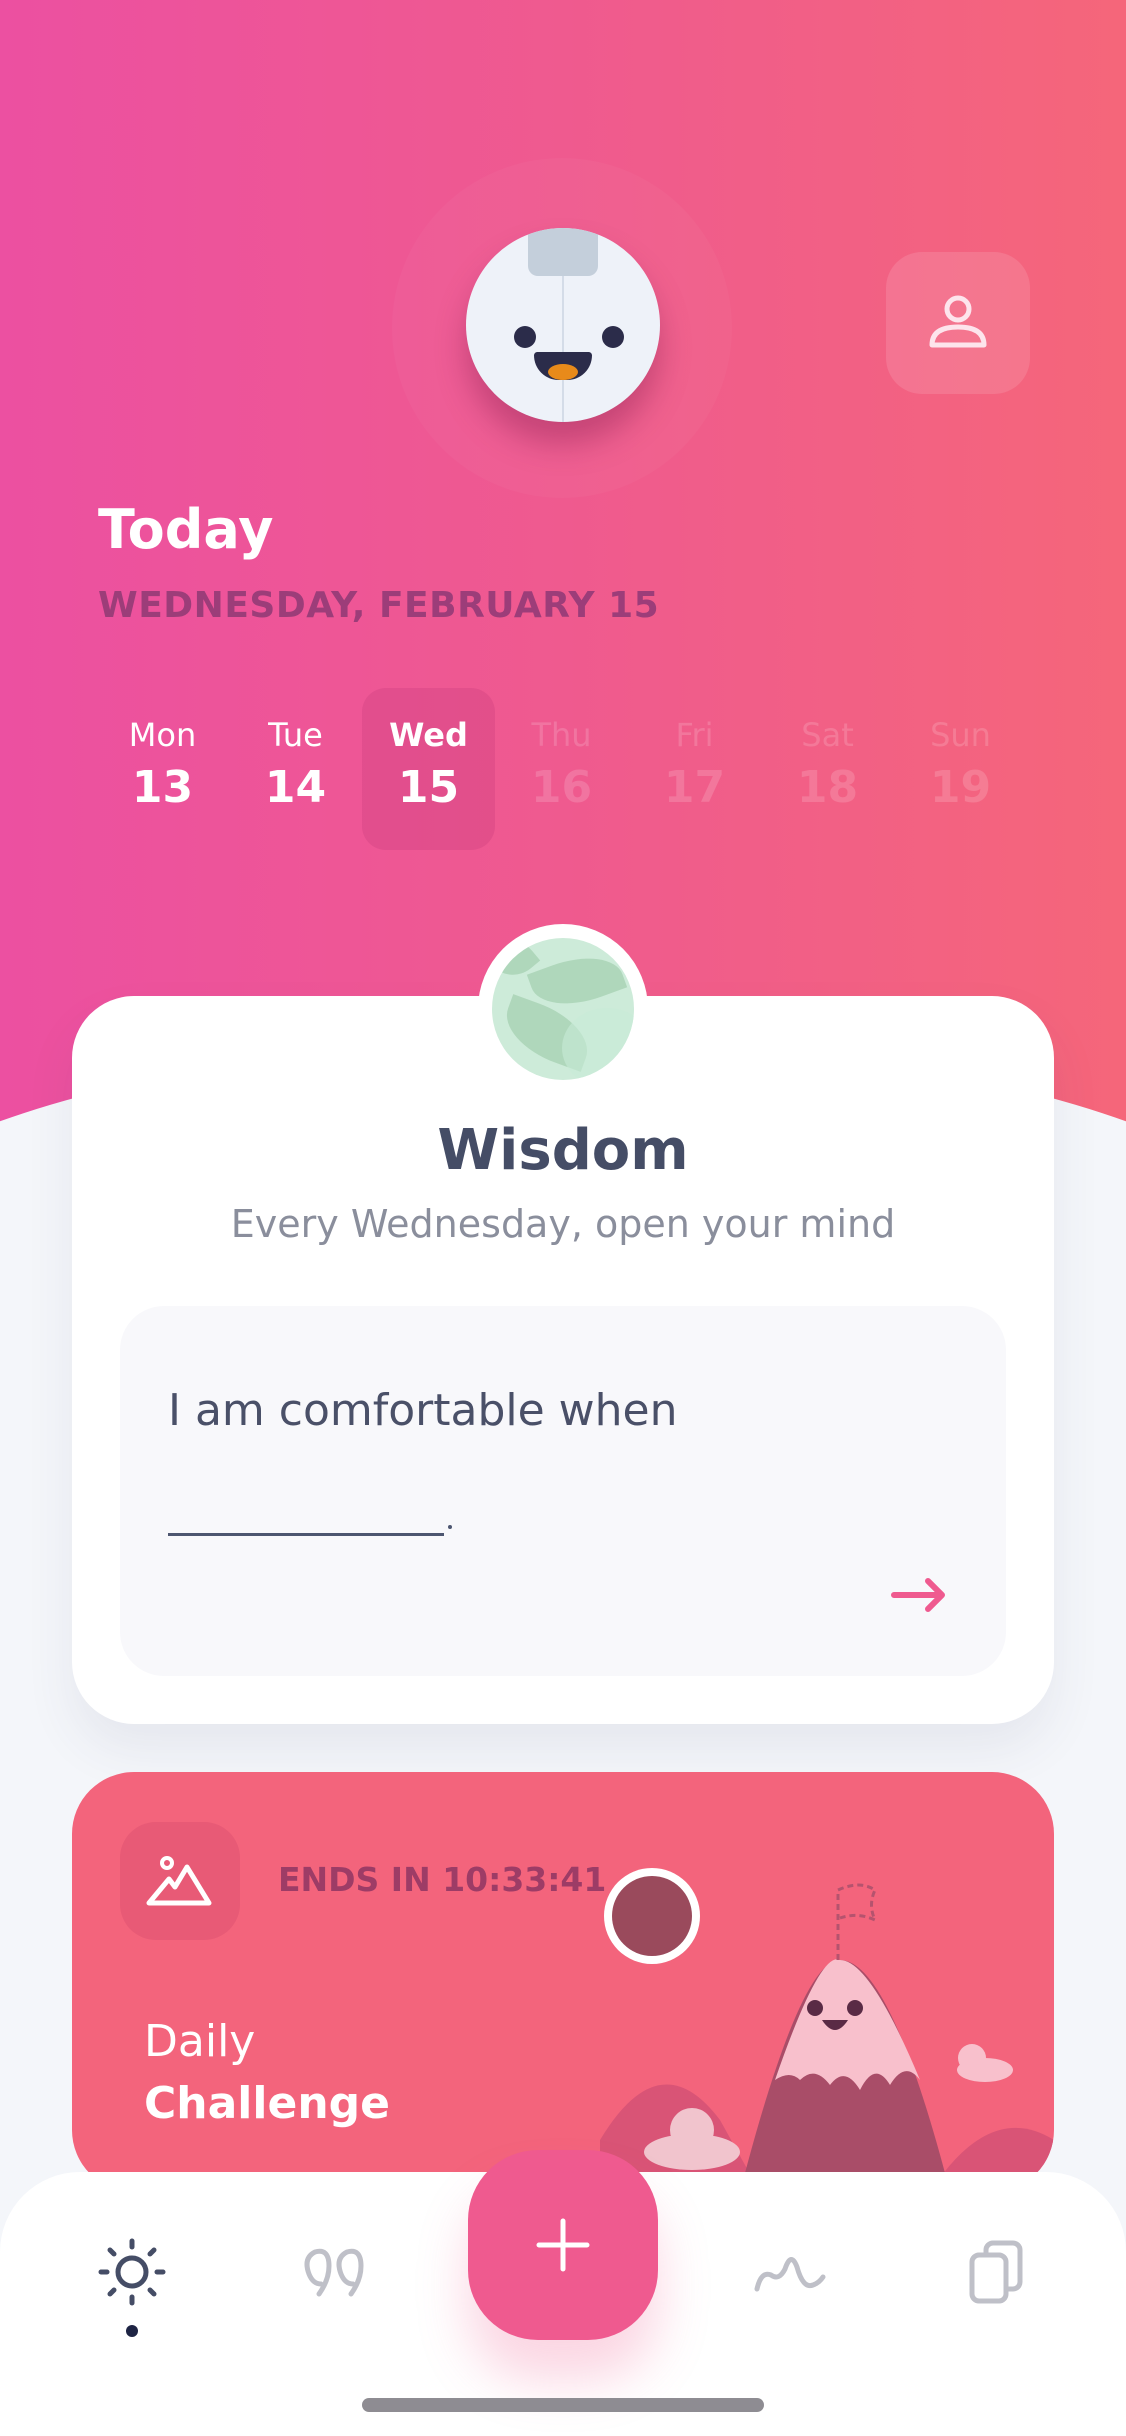 This screenshot has height=2436, width=1126. What do you see at coordinates (423, 1410) in the screenshot?
I see `prompt-text: I am comfortable when` at bounding box center [423, 1410].